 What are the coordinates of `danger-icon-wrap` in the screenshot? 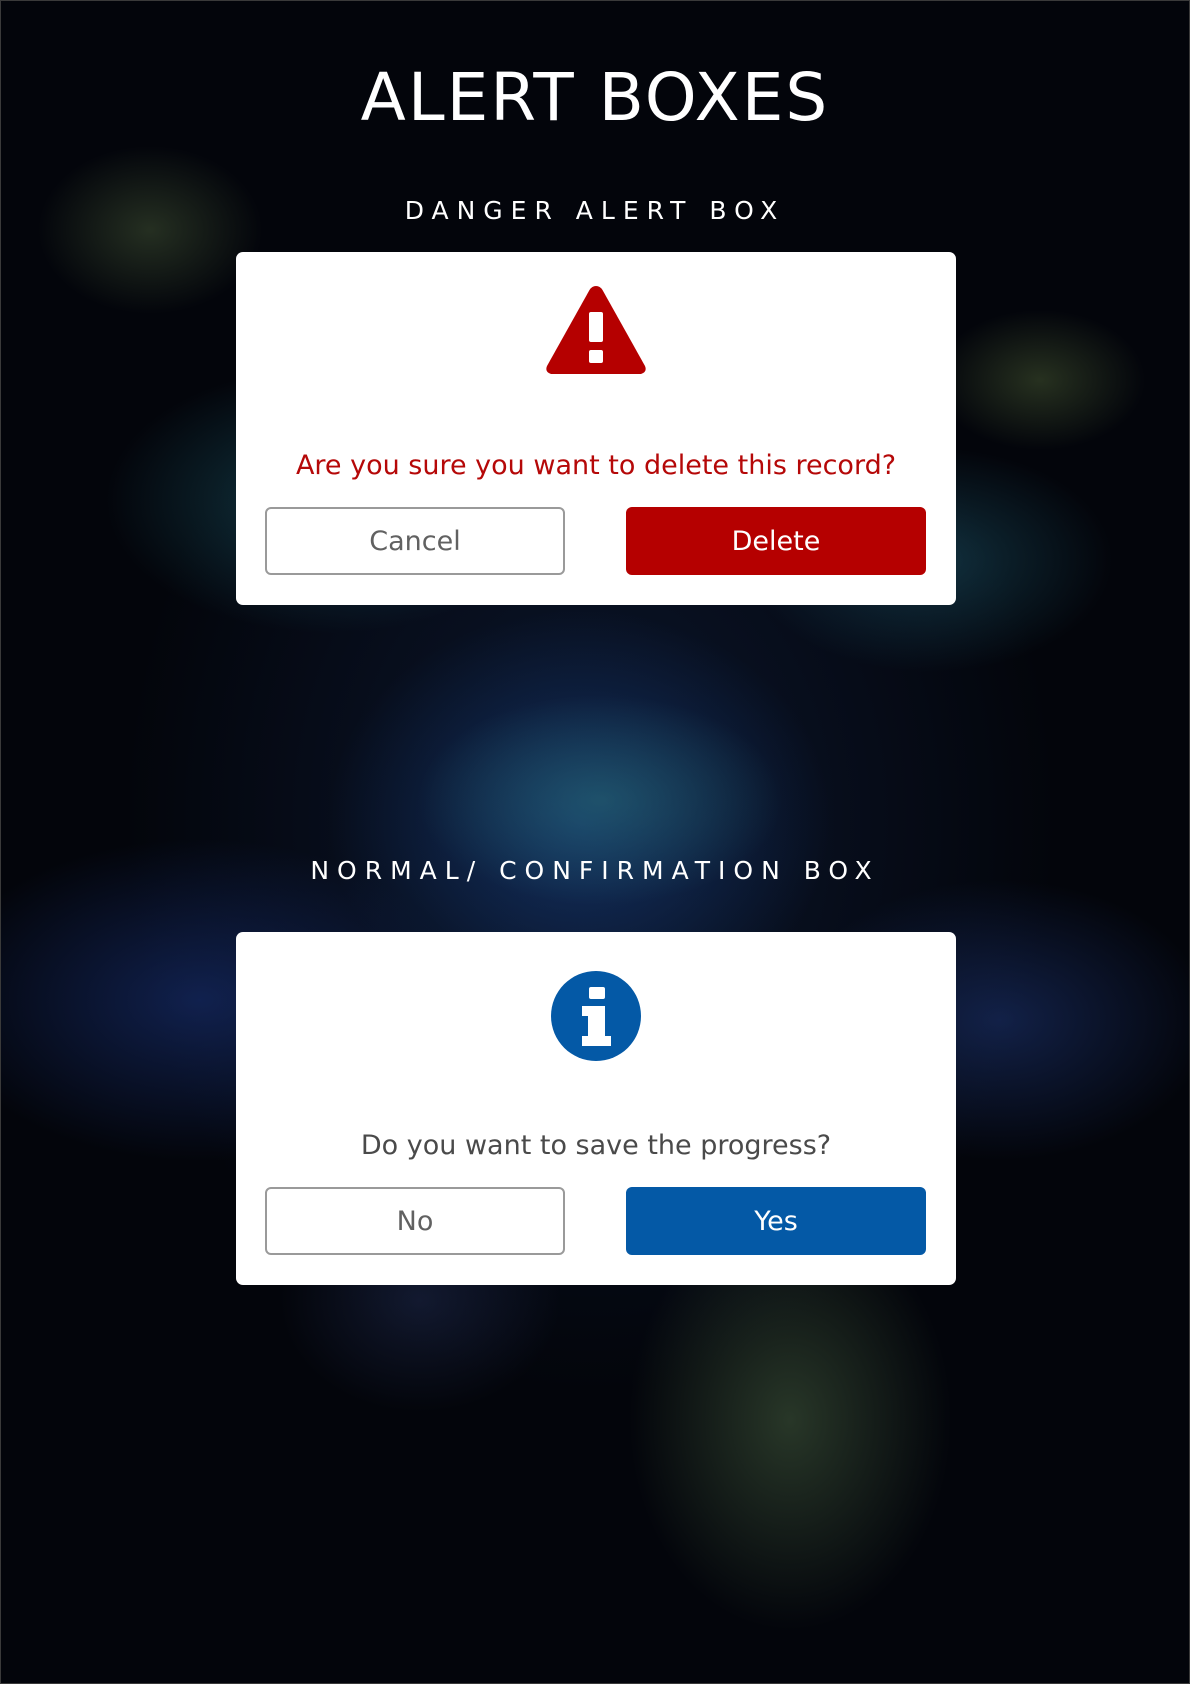 It's located at (596, 330).